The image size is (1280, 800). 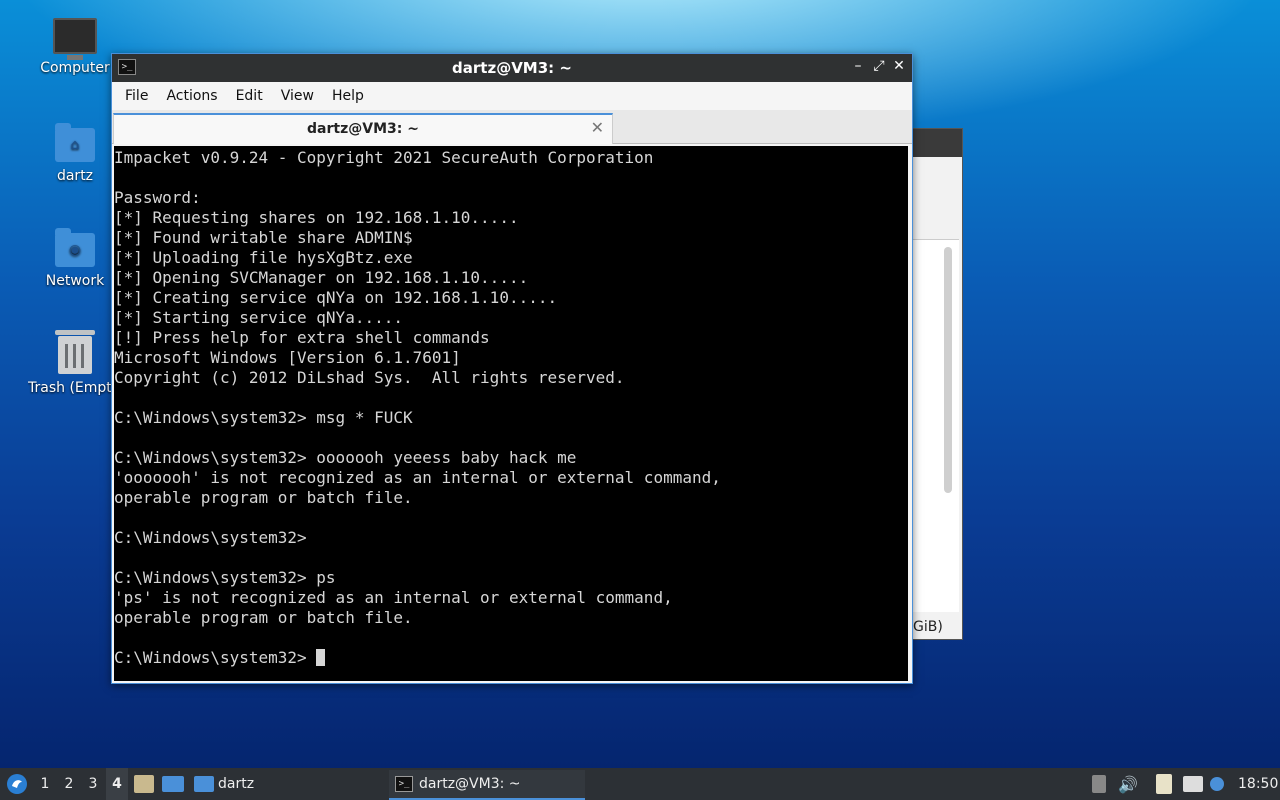 What do you see at coordinates (75, 142) in the screenshot?
I see `home-folder-icon: ⌂` at bounding box center [75, 142].